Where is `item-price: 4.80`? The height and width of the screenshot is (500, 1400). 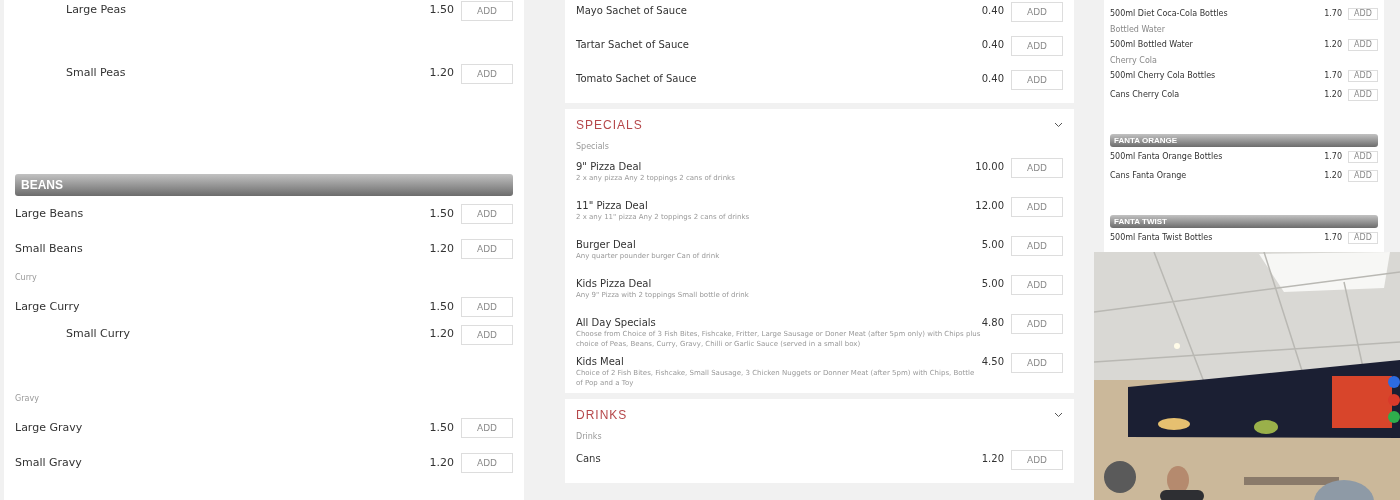 item-price: 4.80 is located at coordinates (992, 322).